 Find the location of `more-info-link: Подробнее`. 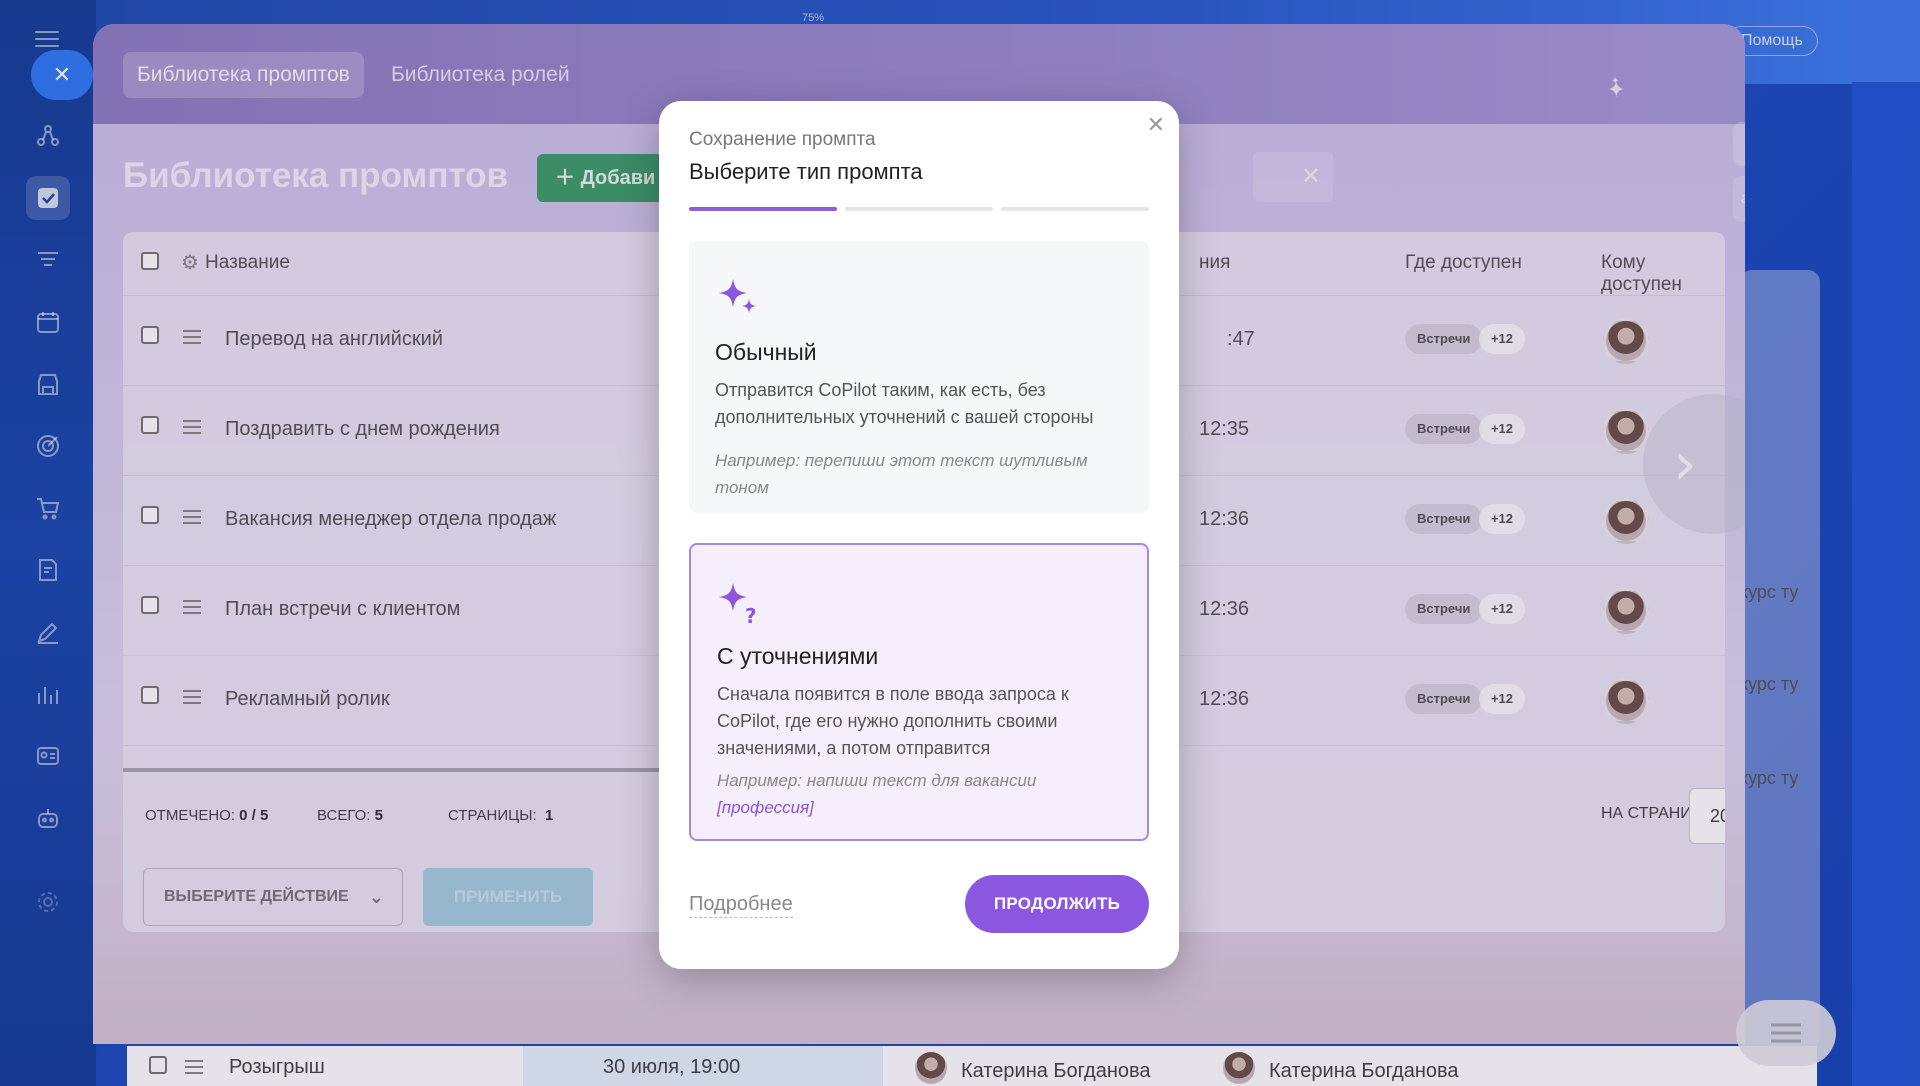

more-info-link: Подробнее is located at coordinates (741, 905).